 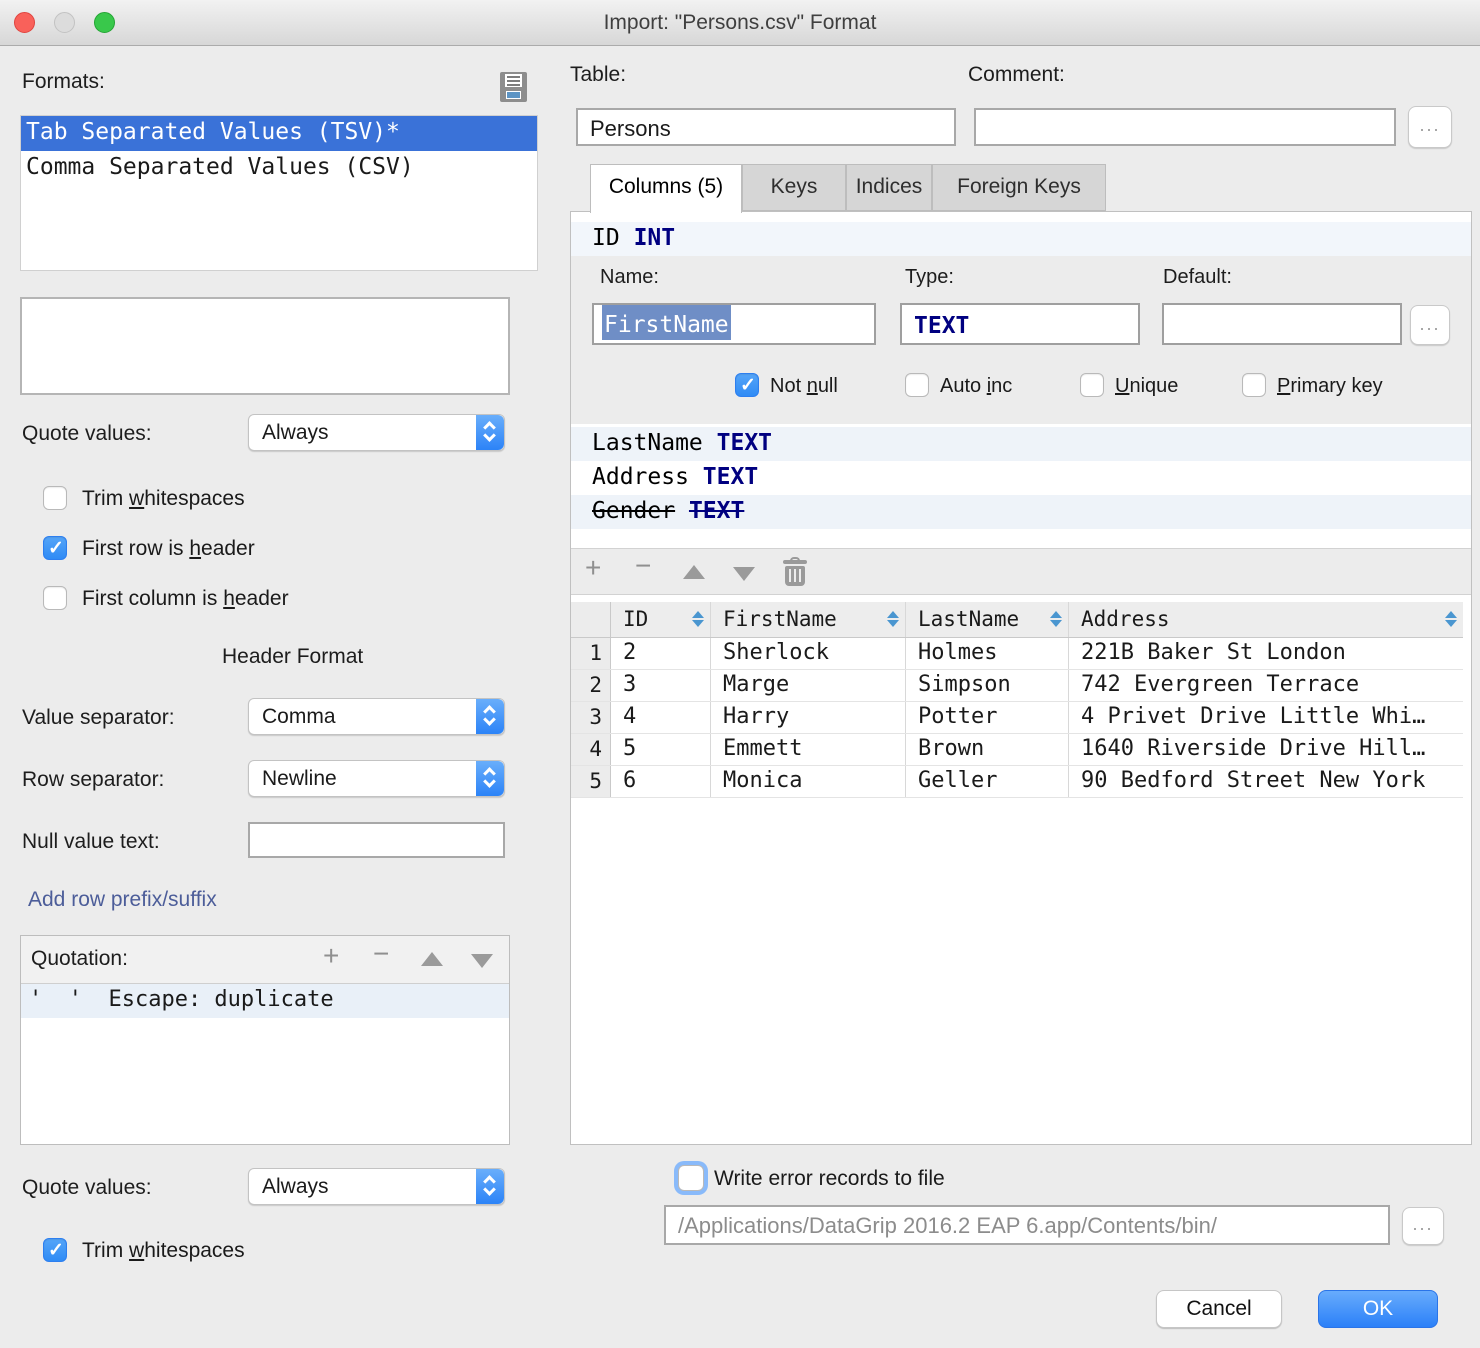 I want to click on quote-values-value: Always, so click(x=295, y=432).